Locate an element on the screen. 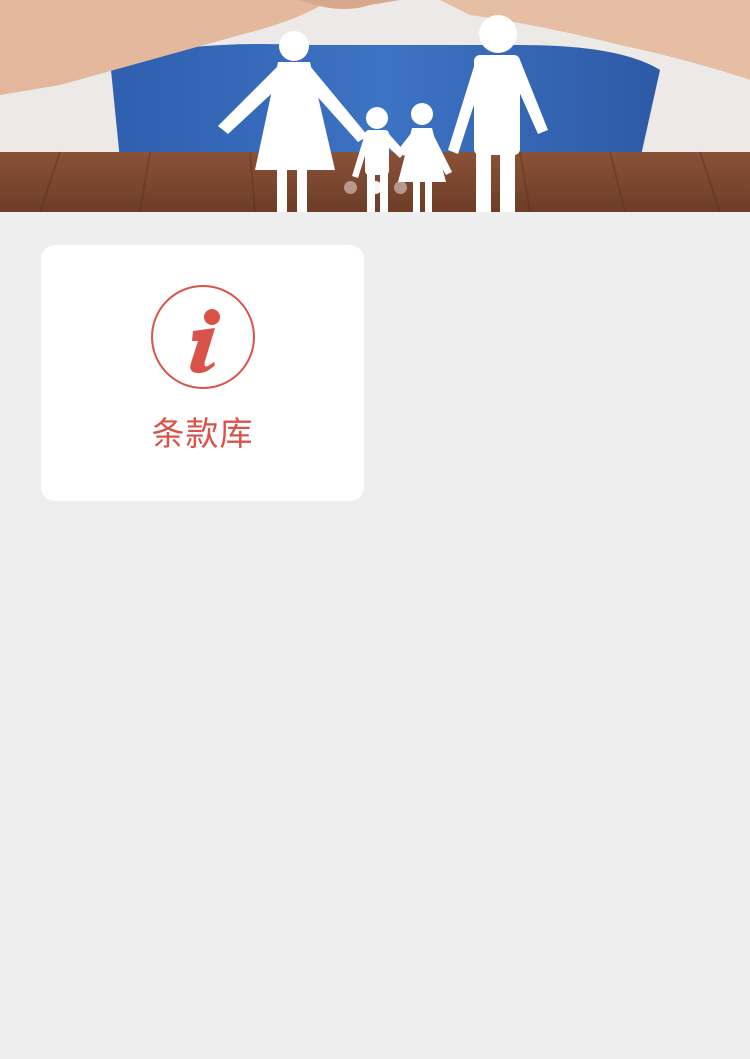 Image resolution: width=750 pixels, height=1059 pixels. carousel-dot-active is located at coordinates (375, 187).